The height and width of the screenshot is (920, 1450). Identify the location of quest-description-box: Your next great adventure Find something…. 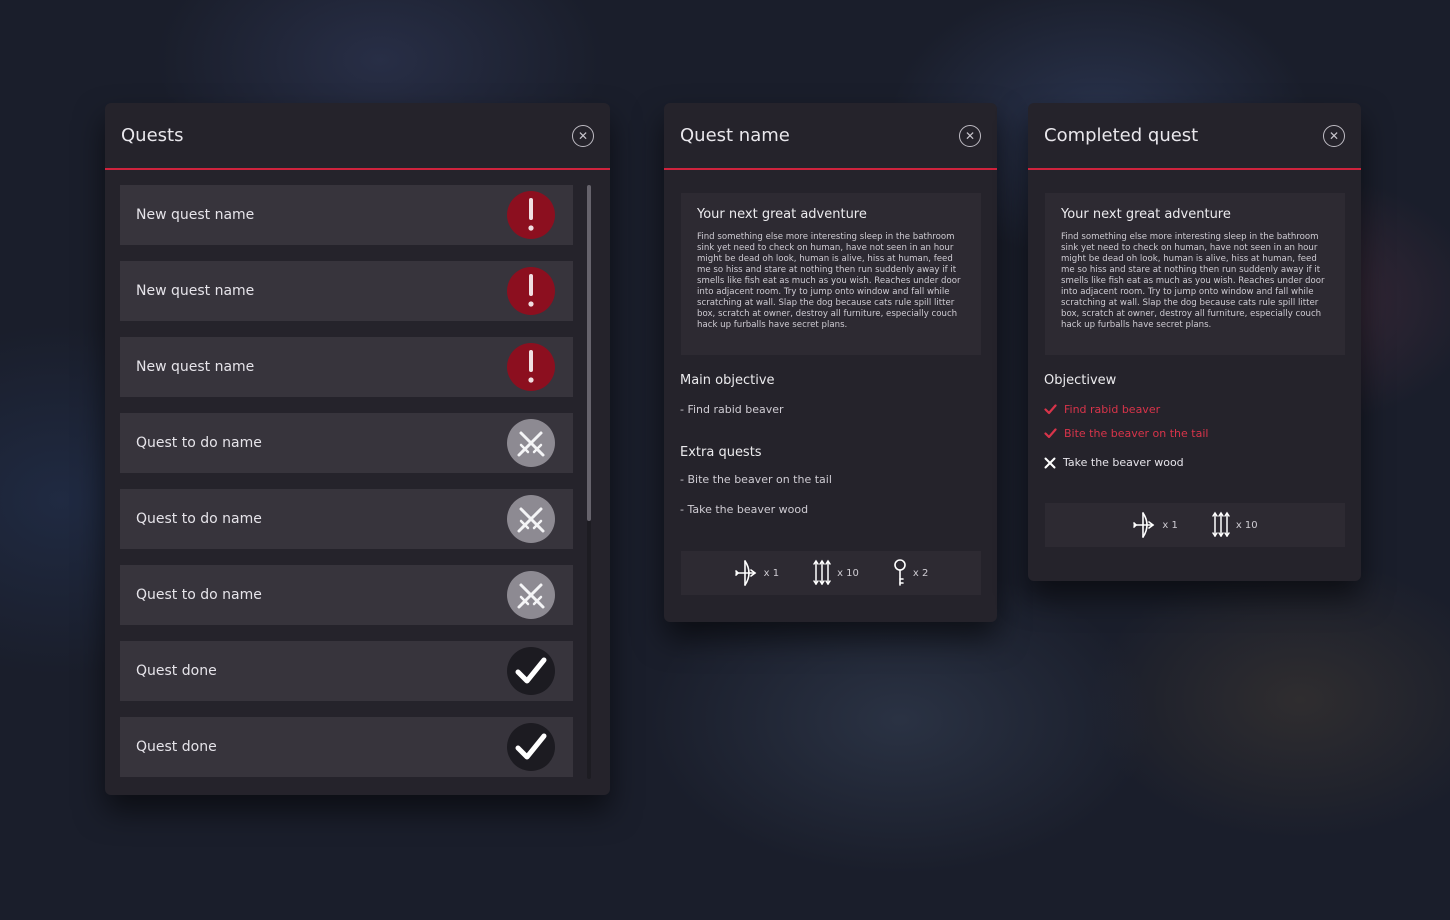
(831, 274).